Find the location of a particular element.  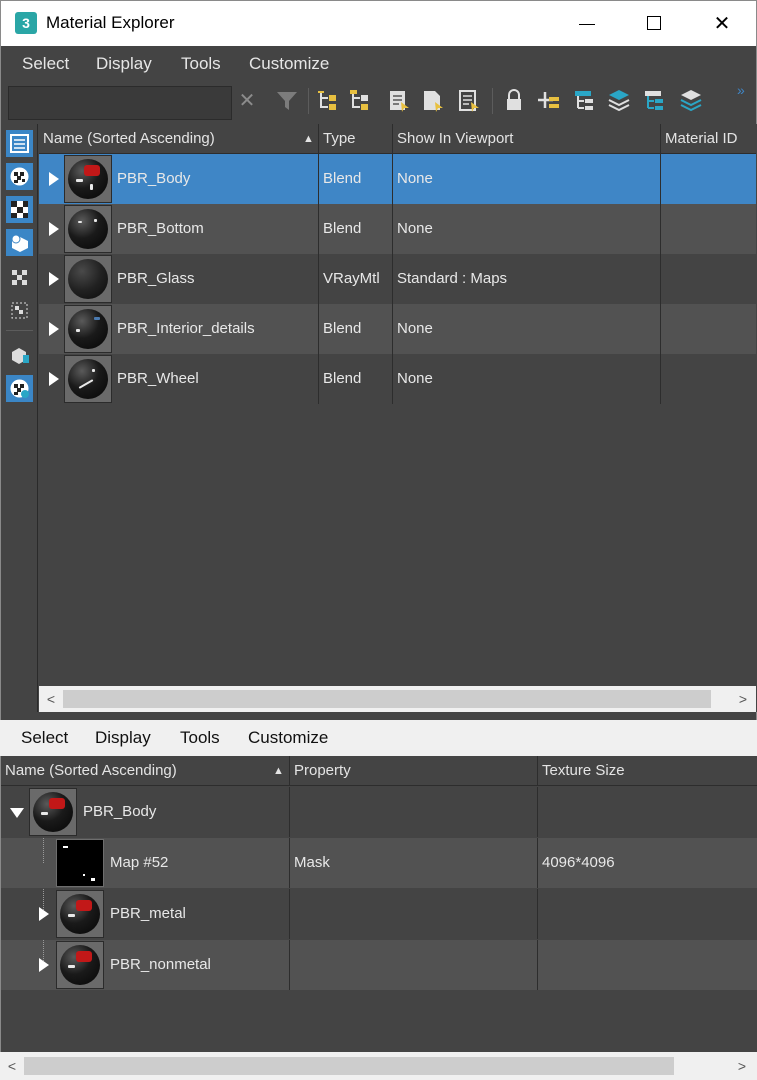

column-header-show-in-viewport: Show In Viewport is located at coordinates (527, 139).